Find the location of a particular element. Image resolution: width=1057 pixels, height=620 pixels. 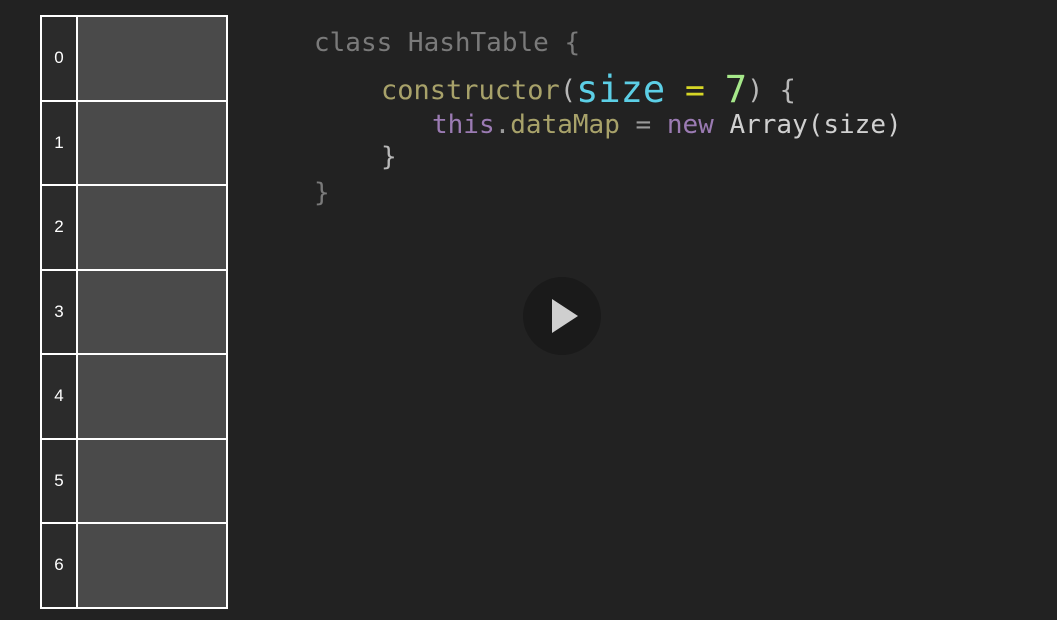

constructor-keyword: constructor is located at coordinates (470, 90).